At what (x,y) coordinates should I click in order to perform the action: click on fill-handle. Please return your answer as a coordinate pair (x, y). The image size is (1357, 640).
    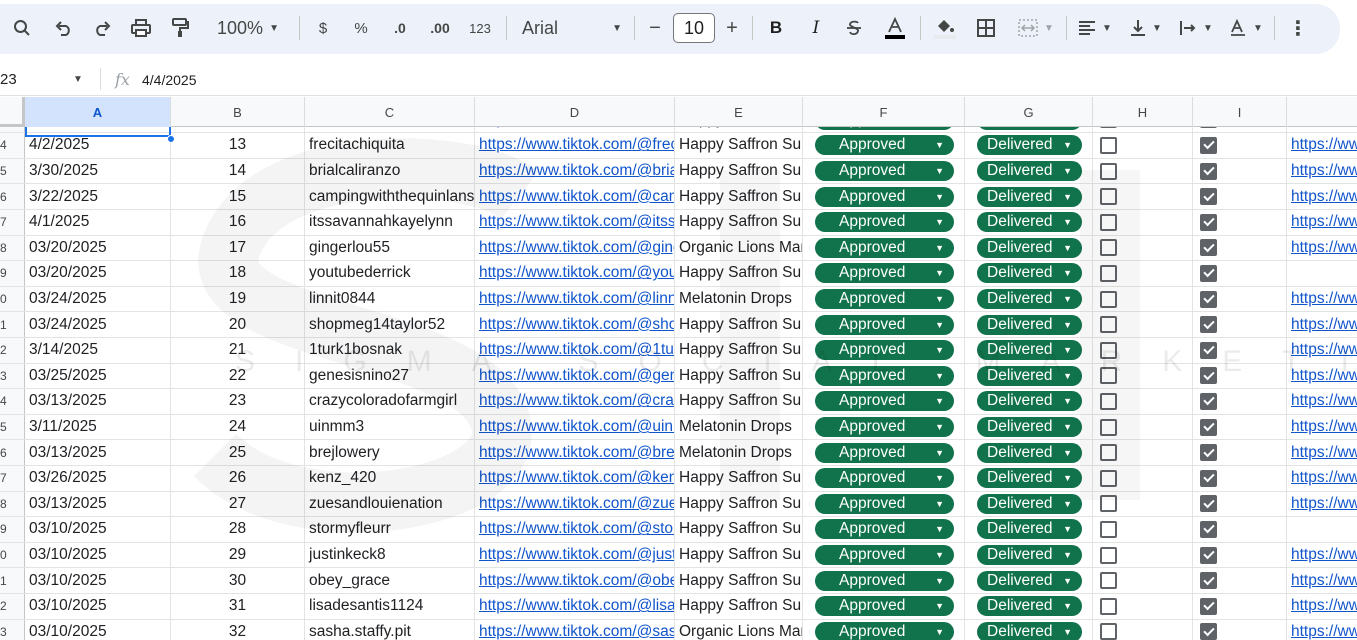
    Looking at the image, I should click on (171, 139).